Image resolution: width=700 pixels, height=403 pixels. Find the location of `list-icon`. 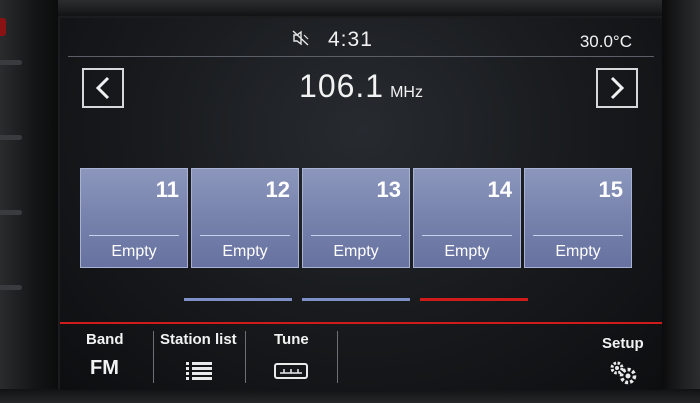

list-icon is located at coordinates (199, 373).